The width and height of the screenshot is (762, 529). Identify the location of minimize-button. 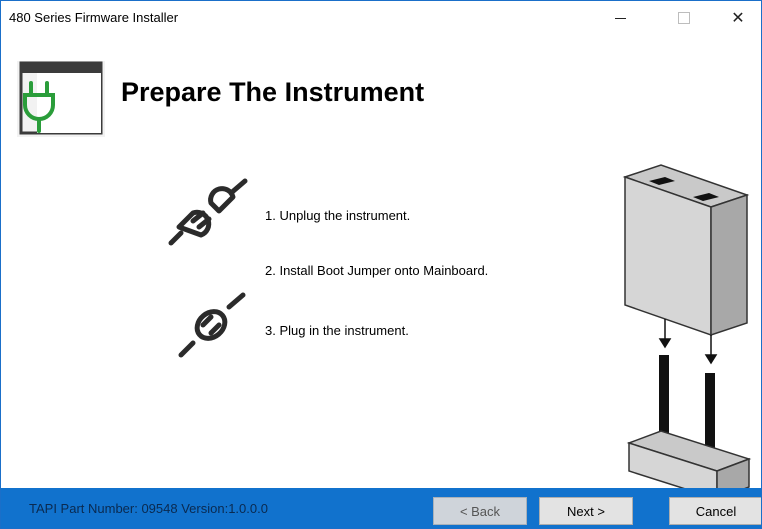
(620, 18).